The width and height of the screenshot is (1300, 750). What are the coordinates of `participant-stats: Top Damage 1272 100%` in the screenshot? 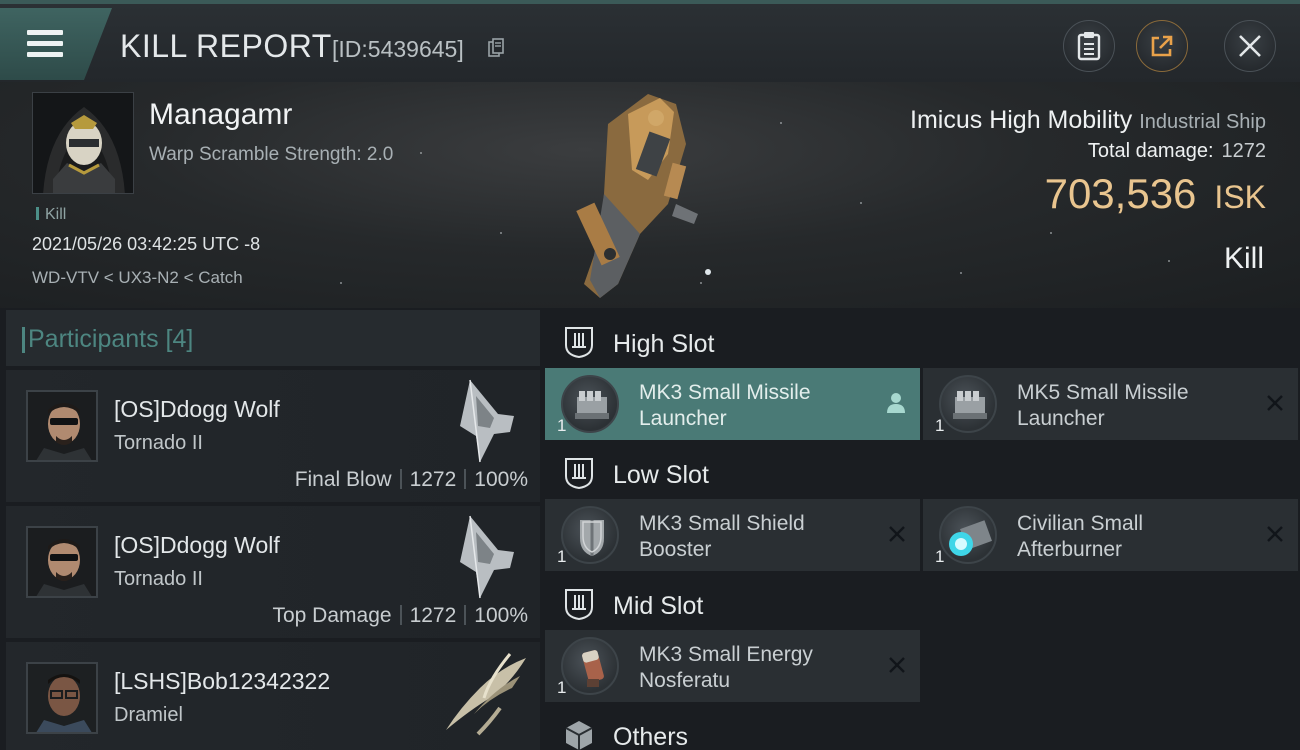 It's located at (400, 616).